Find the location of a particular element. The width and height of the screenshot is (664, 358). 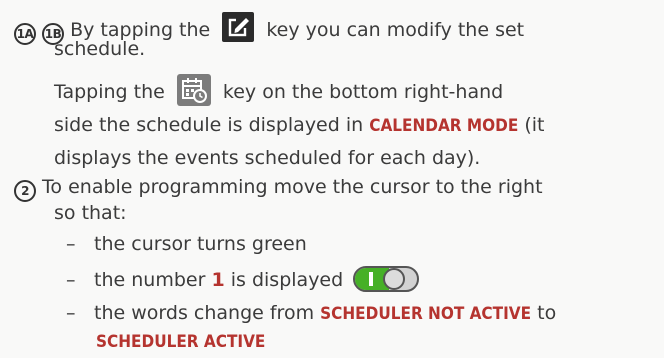

scheduler-not-active-label: SCHEDULER NOT ACTIVE is located at coordinates (426, 314).